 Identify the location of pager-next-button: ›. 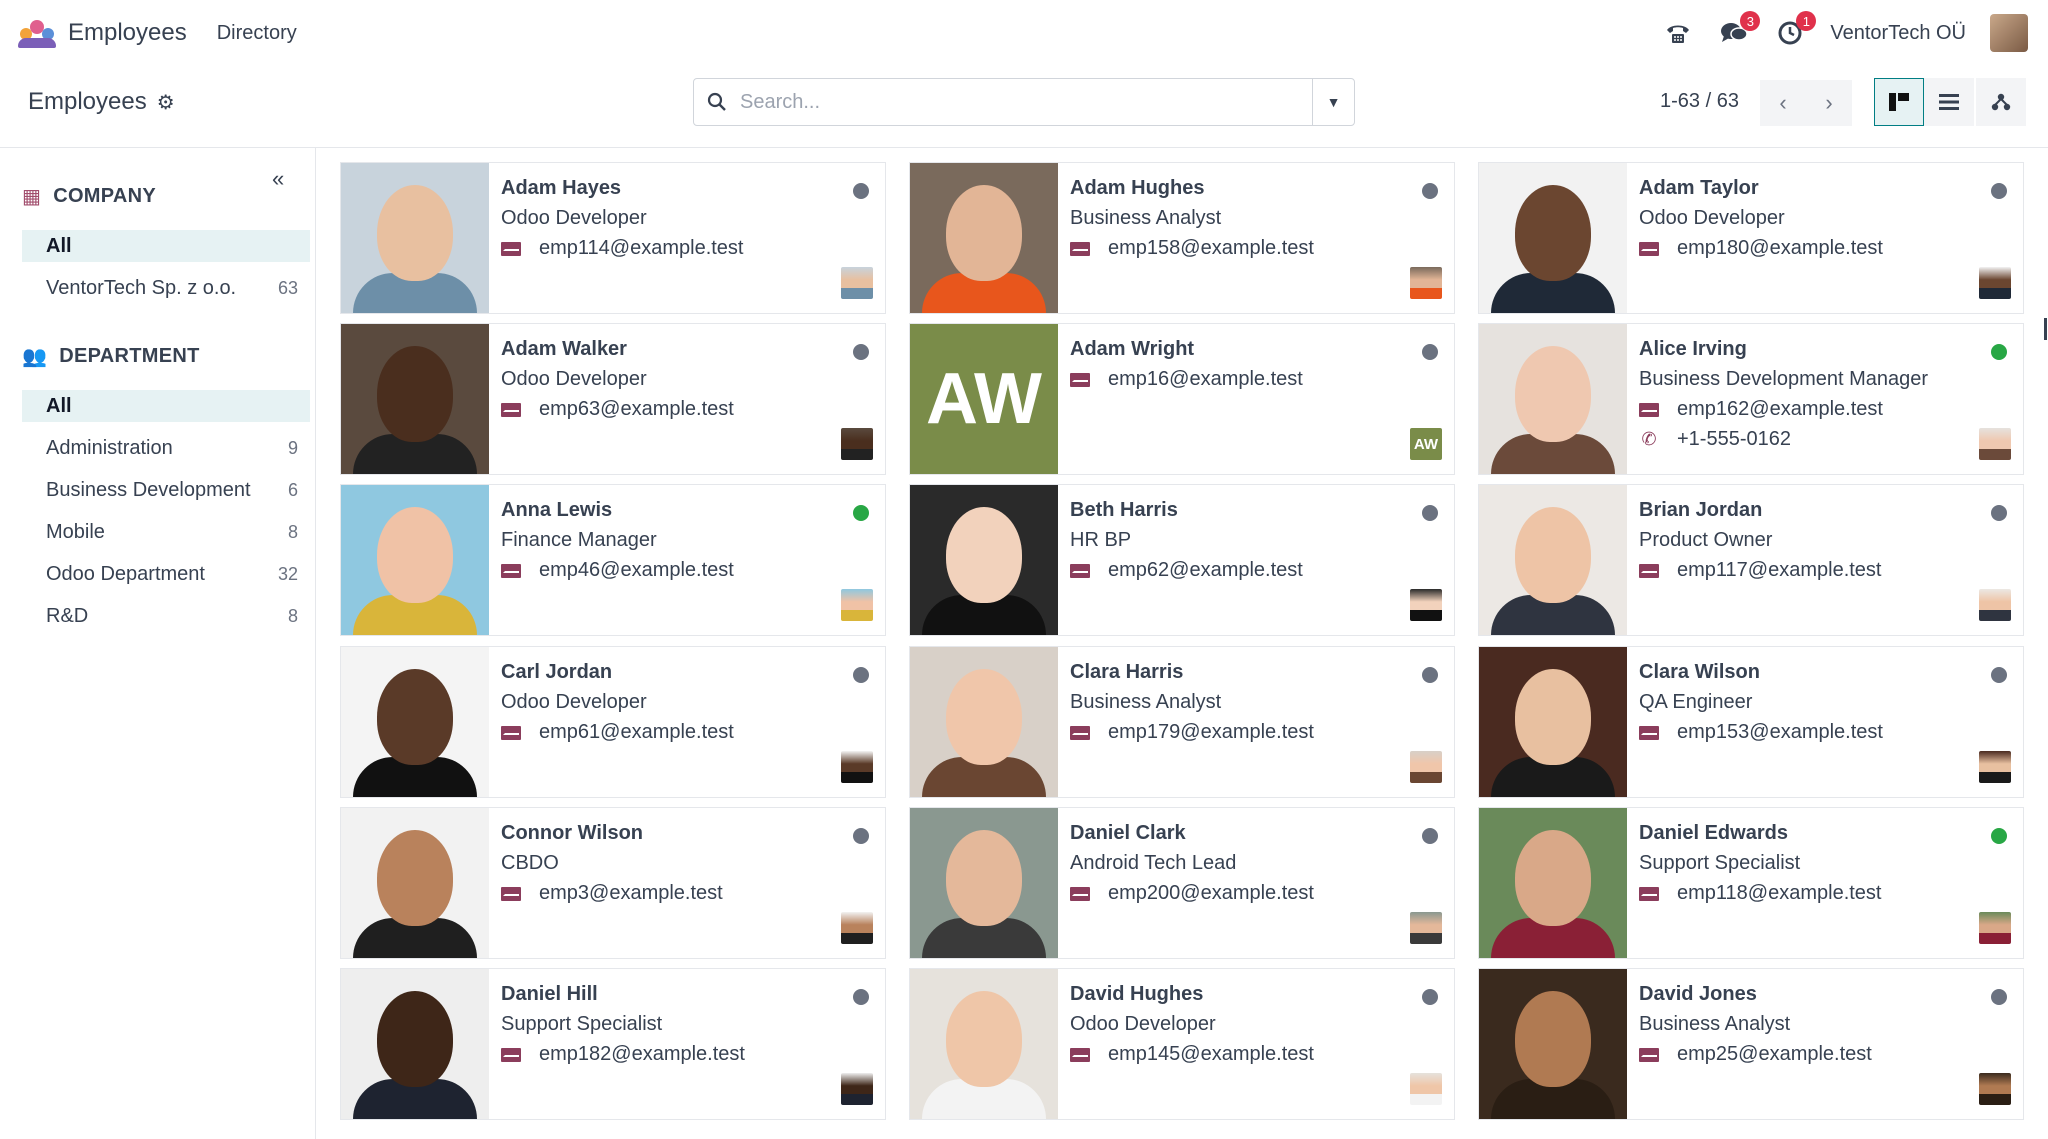
(1829, 103).